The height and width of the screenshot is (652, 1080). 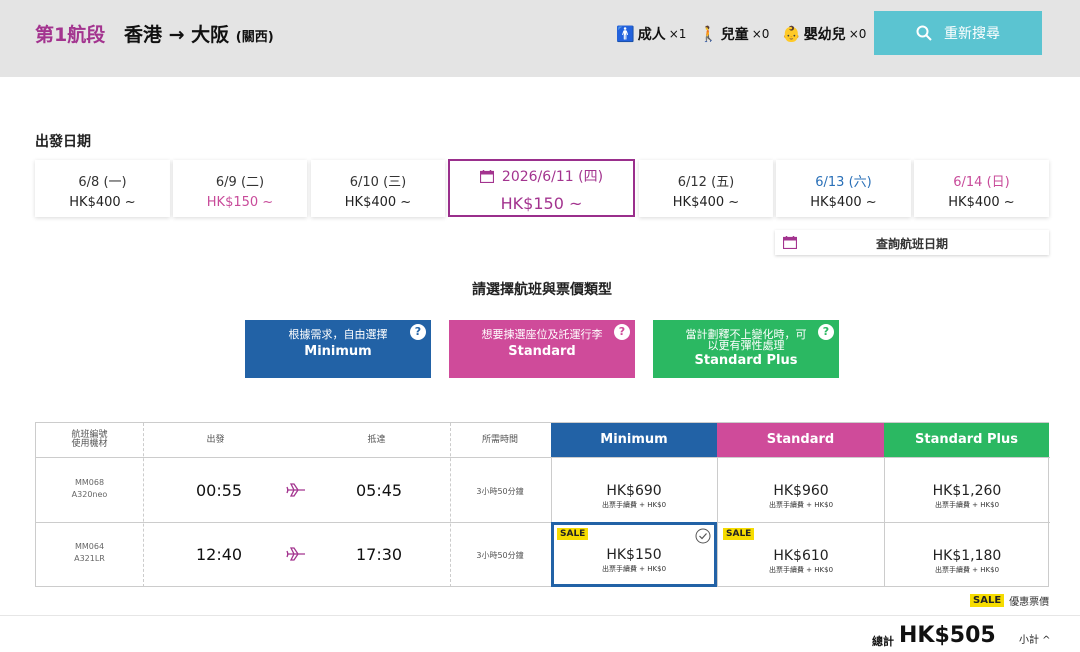 I want to click on adult-icon: 🚹, so click(x=625, y=34).